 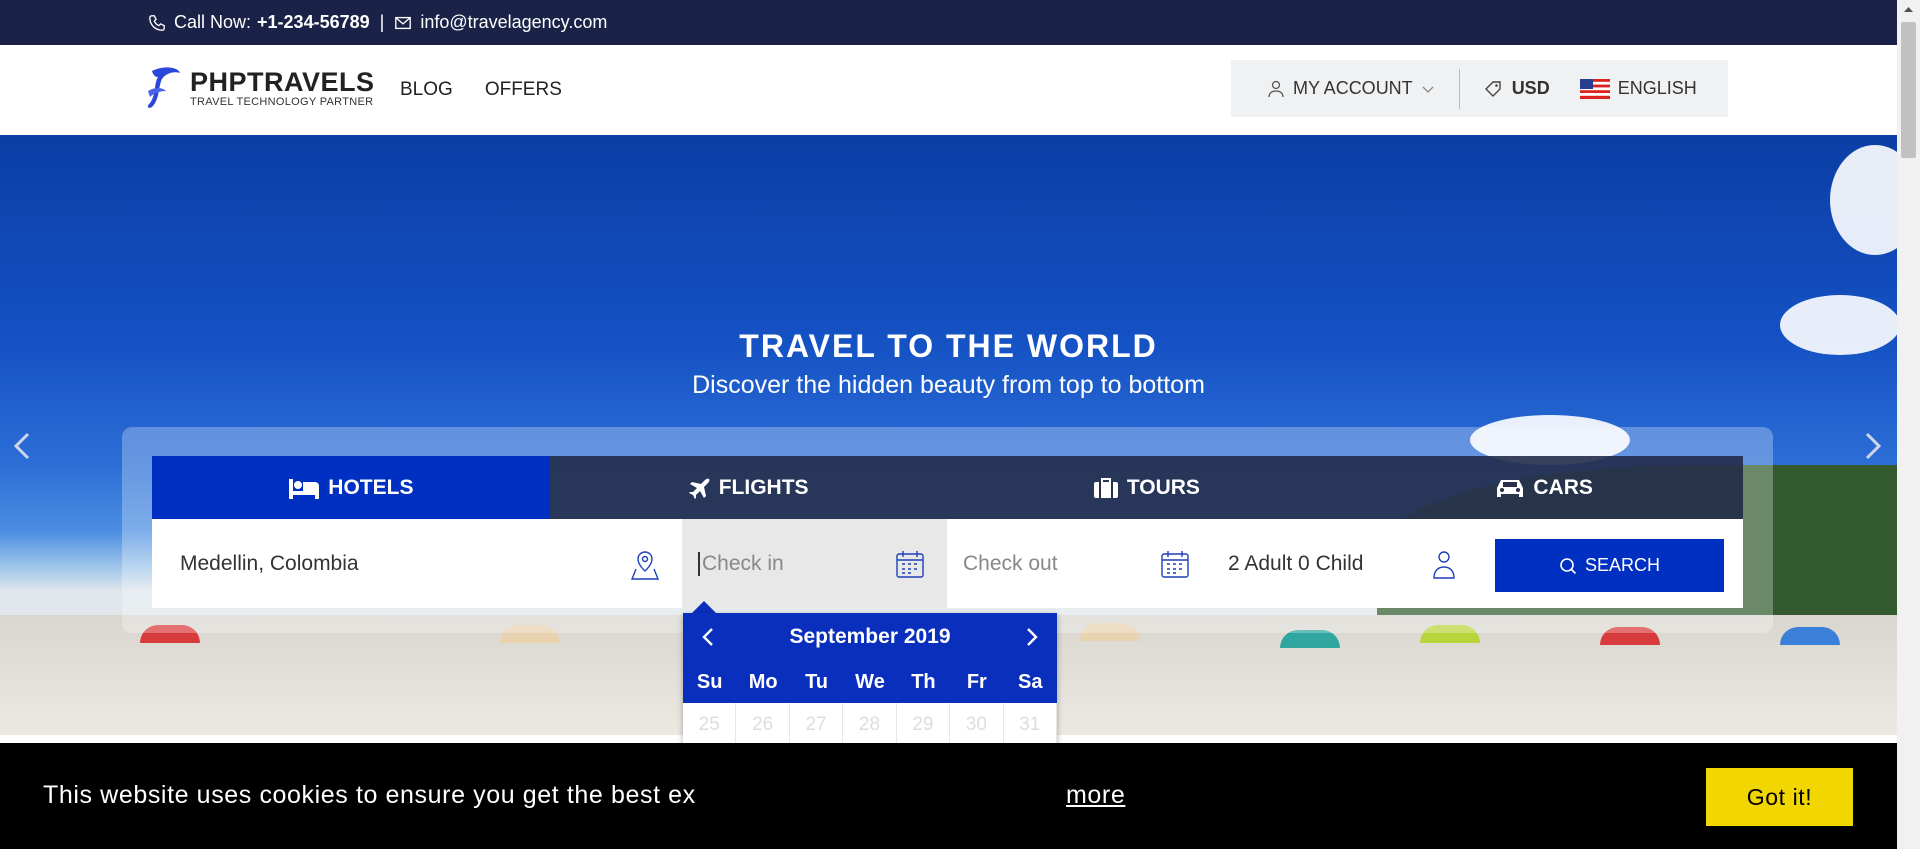 What do you see at coordinates (1863, 200) in the screenshot?
I see `cloud-shape` at bounding box center [1863, 200].